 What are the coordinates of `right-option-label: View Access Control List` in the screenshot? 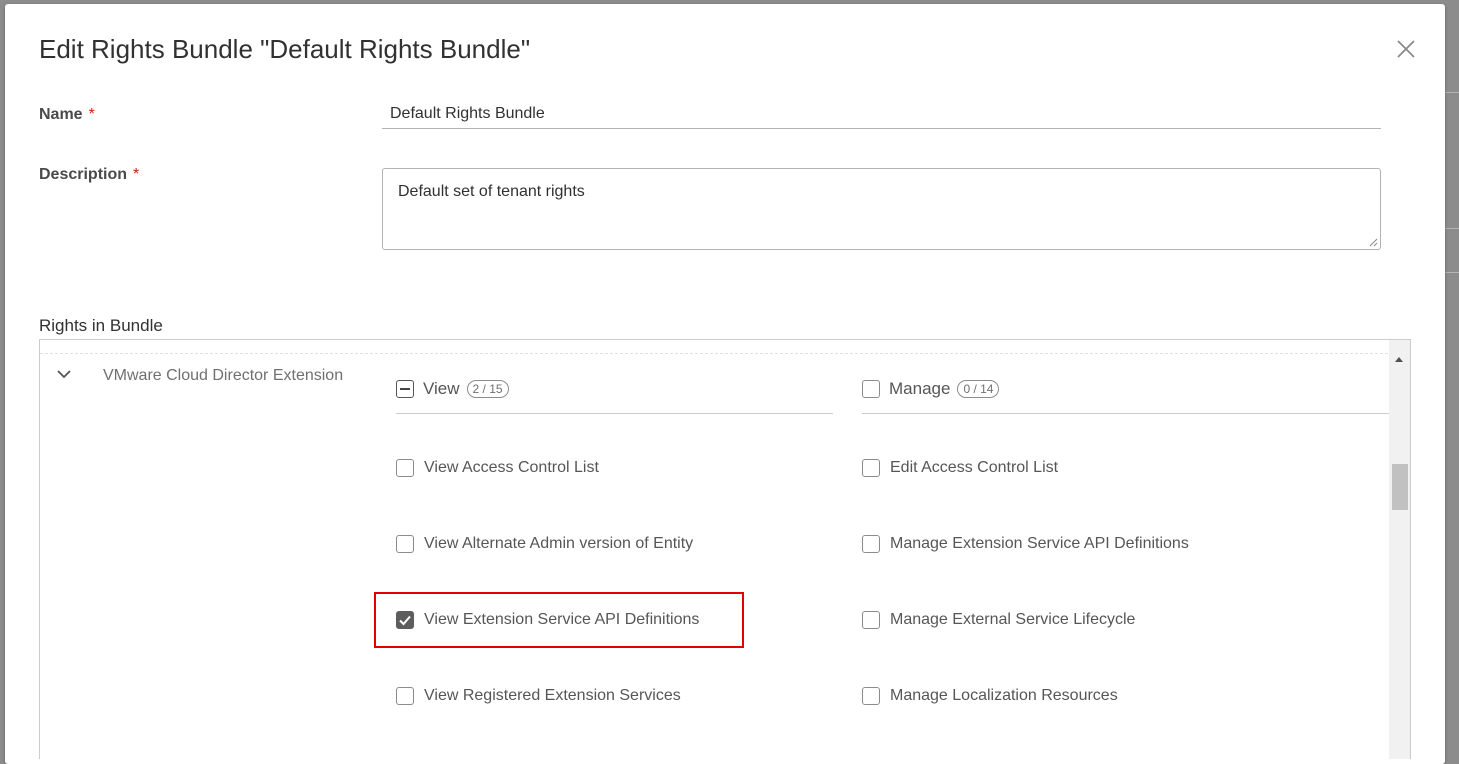 It's located at (511, 467).